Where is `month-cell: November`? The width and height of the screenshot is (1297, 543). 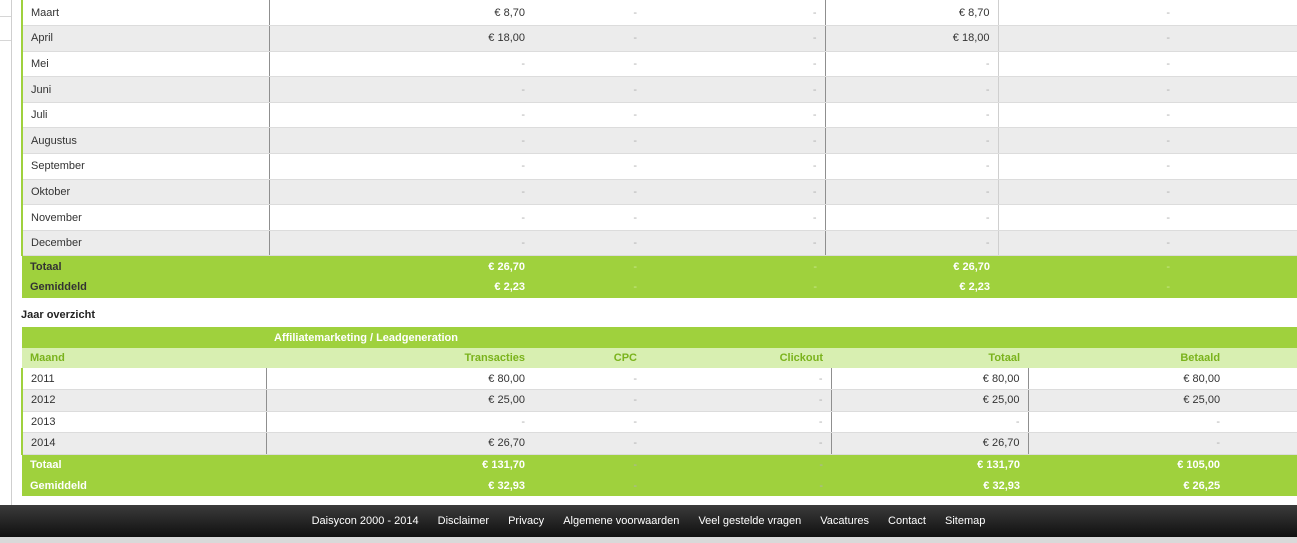 month-cell: November is located at coordinates (145, 217).